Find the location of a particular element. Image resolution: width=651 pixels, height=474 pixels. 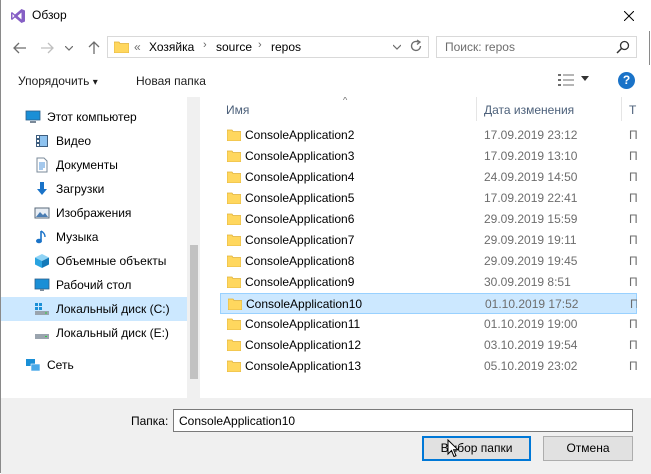

address-overflow: « is located at coordinates (137, 47).